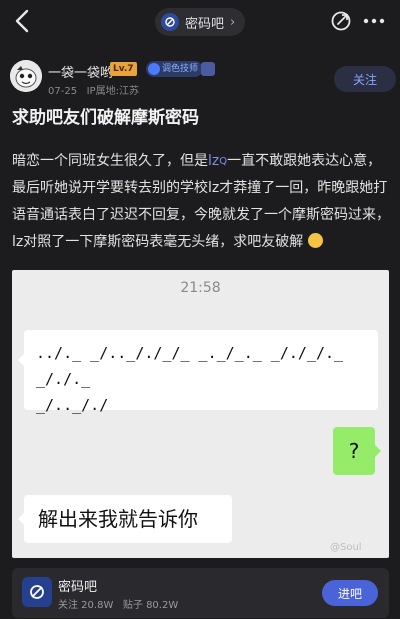  I want to click on watermark: @Soul, so click(346, 547).